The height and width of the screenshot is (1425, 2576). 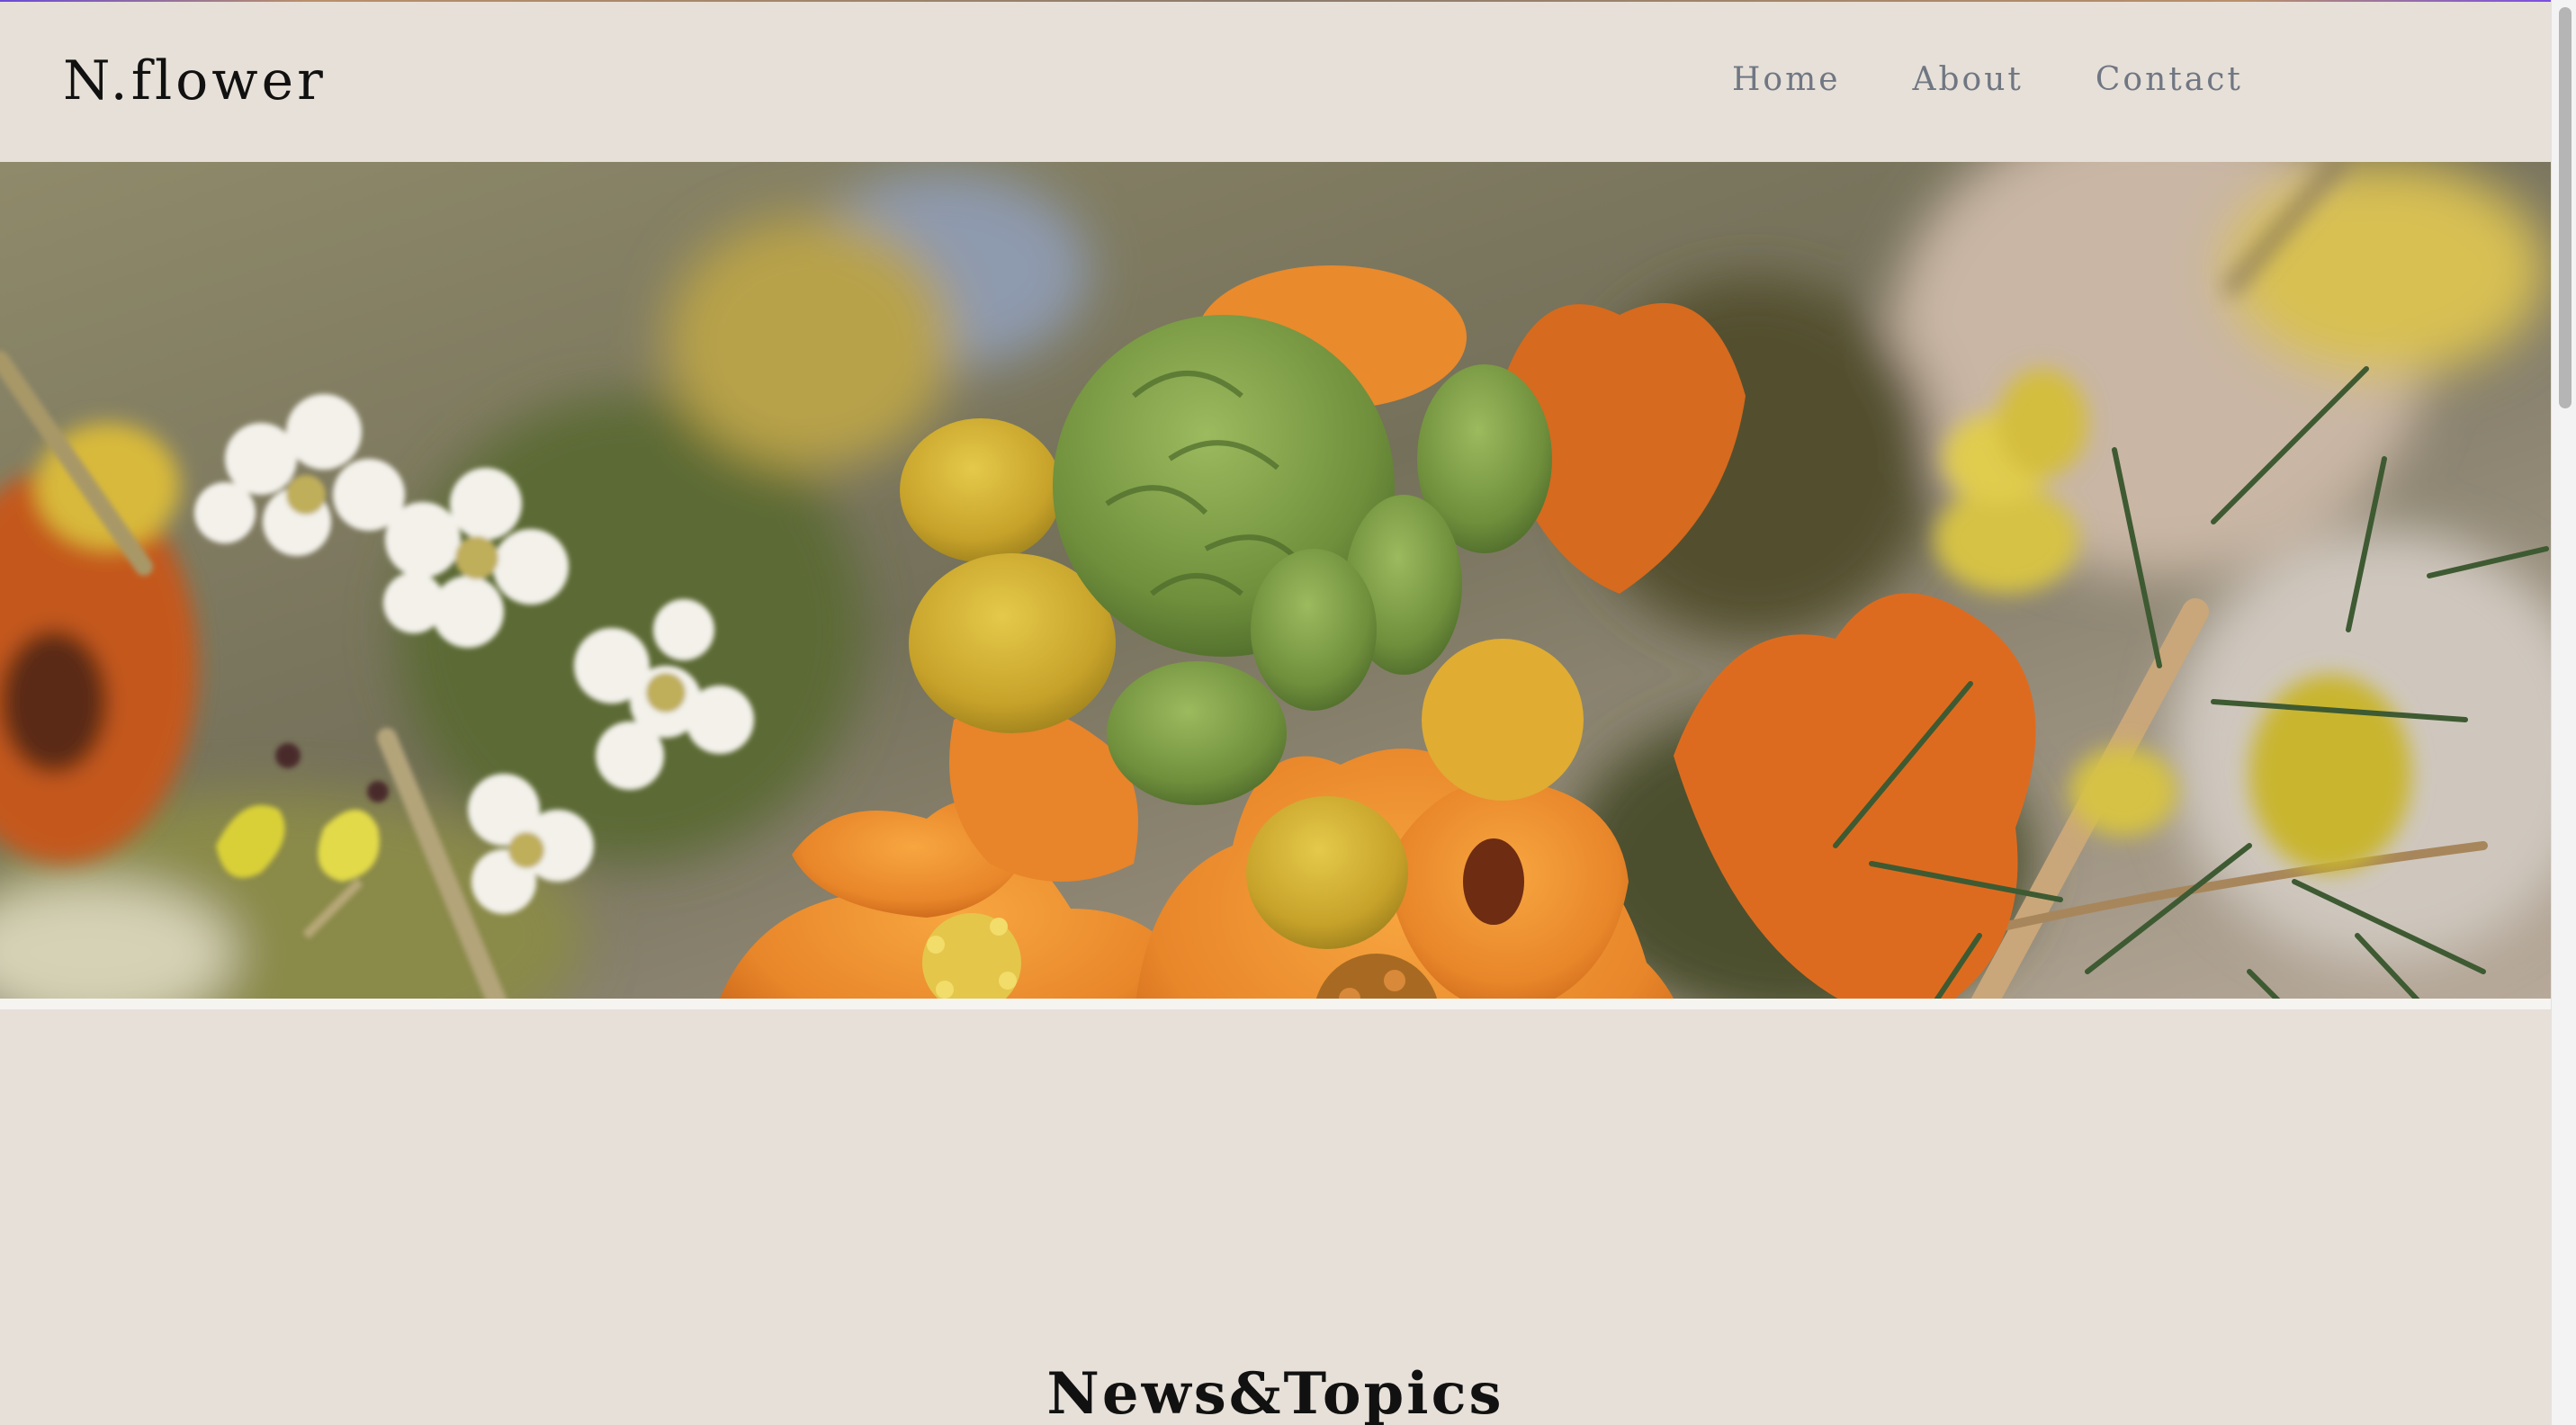 What do you see at coordinates (1276, 1004) in the screenshot?
I see `hero-bottom-gap` at bounding box center [1276, 1004].